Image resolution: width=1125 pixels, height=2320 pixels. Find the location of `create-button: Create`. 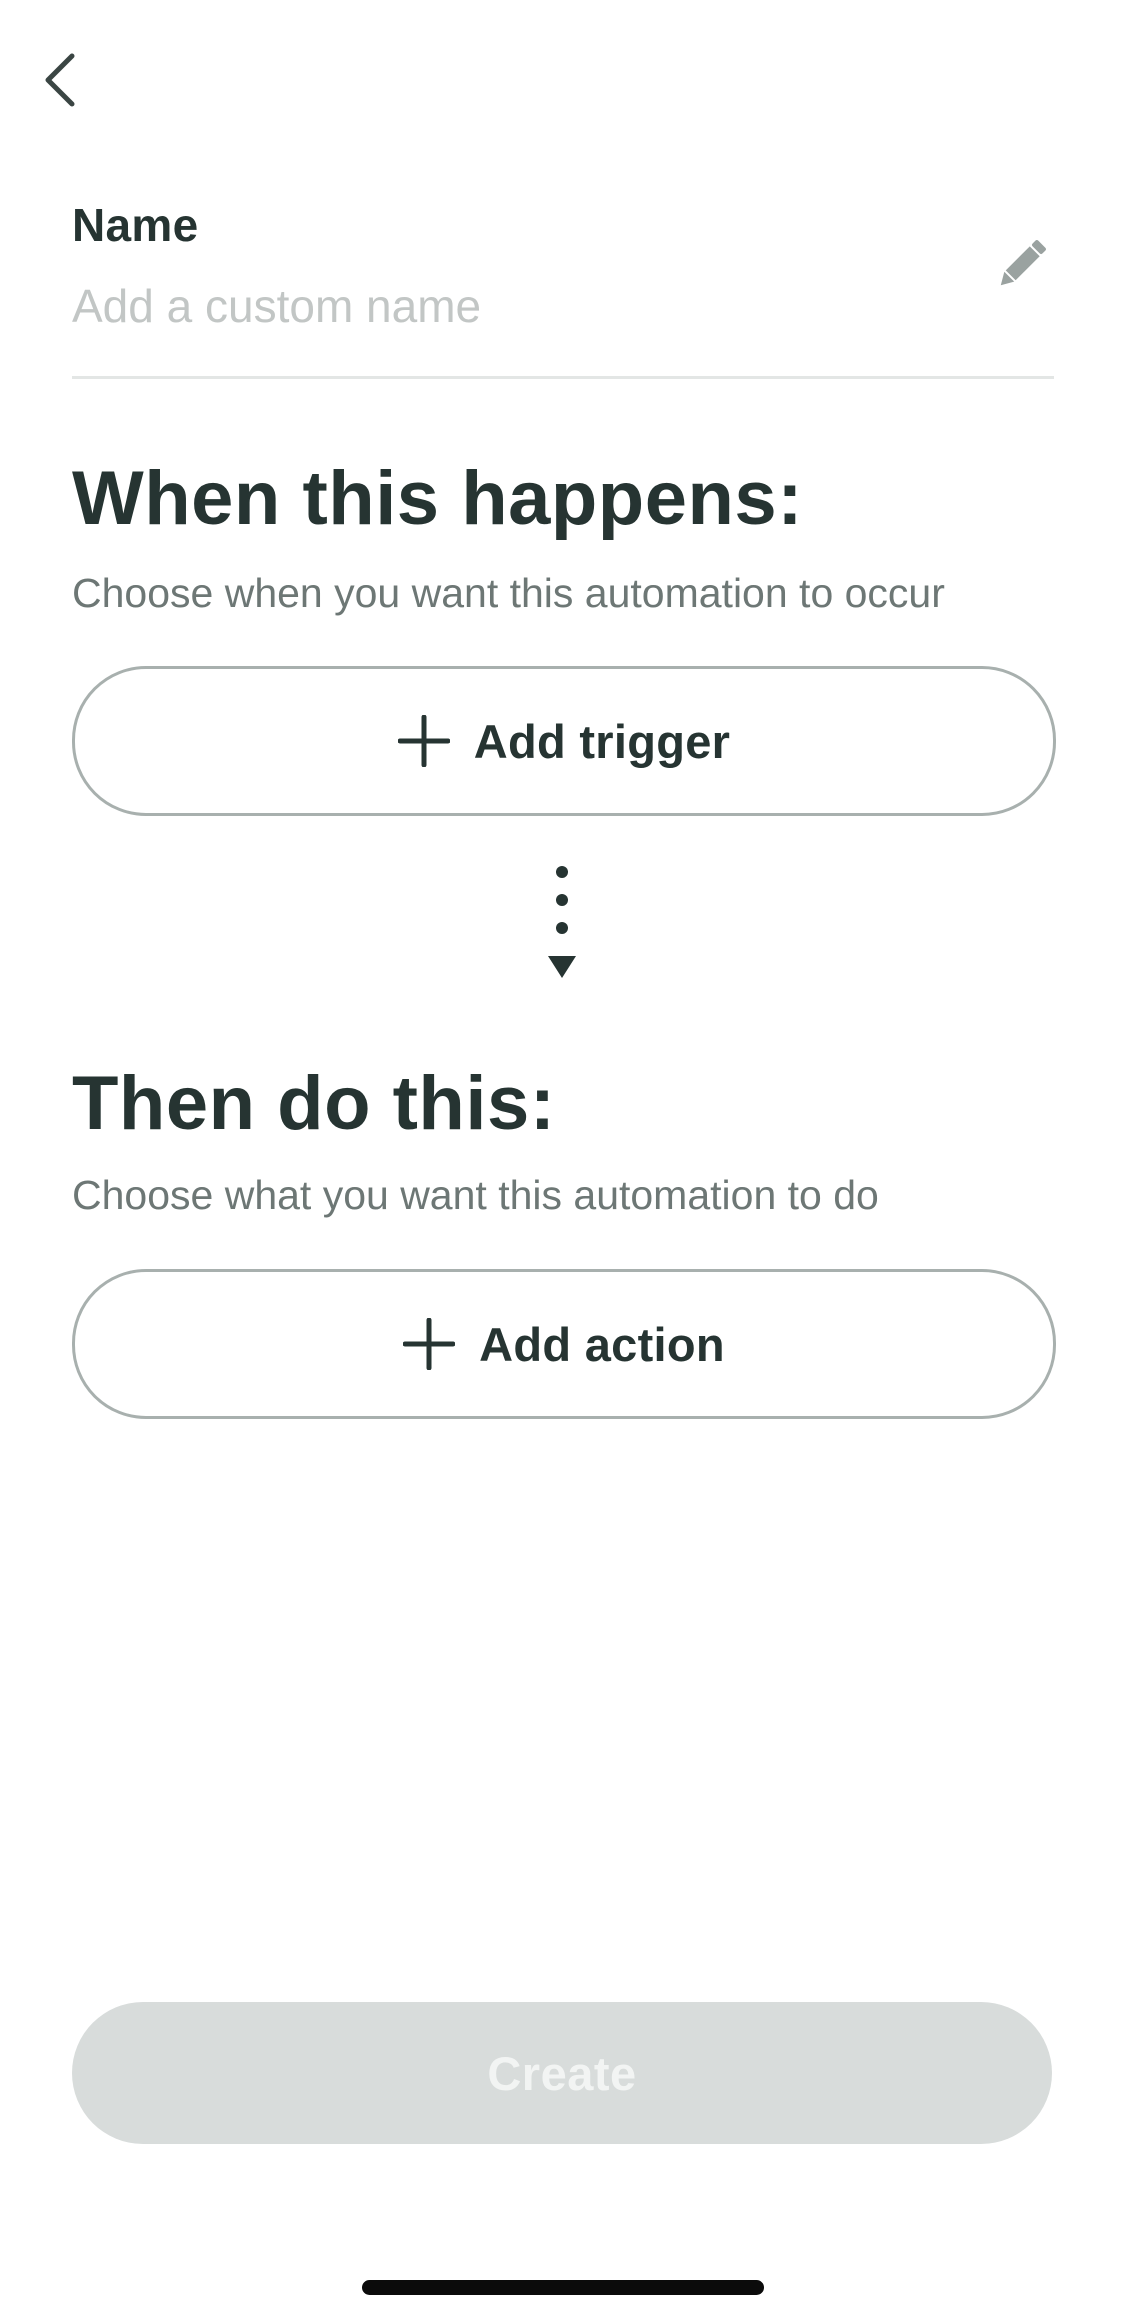

create-button: Create is located at coordinates (562, 2073).